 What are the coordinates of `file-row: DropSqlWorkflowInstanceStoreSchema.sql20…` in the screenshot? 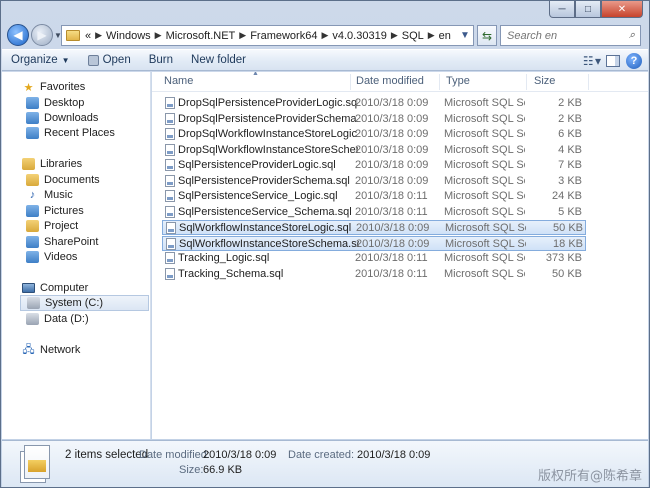 It's located at (374, 150).